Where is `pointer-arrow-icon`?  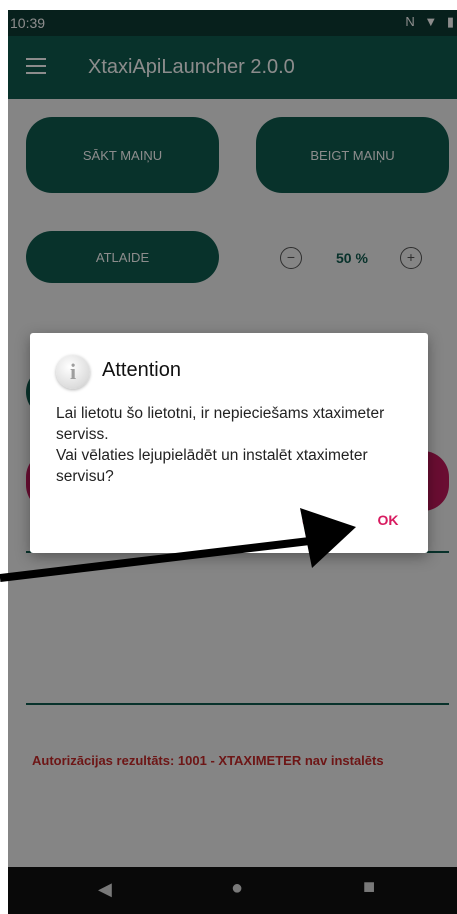 pointer-arrow-icon is located at coordinates (178, 545).